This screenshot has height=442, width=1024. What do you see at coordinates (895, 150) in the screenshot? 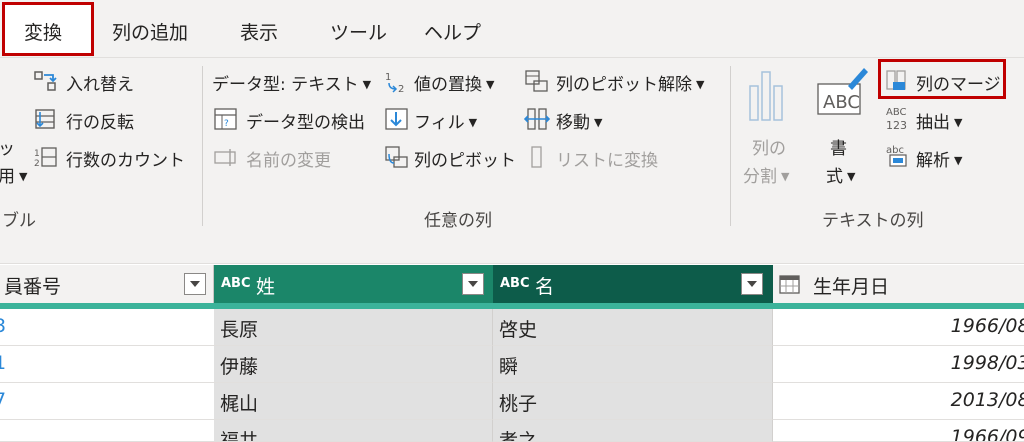
I see `svg-text: abc` at bounding box center [895, 150].